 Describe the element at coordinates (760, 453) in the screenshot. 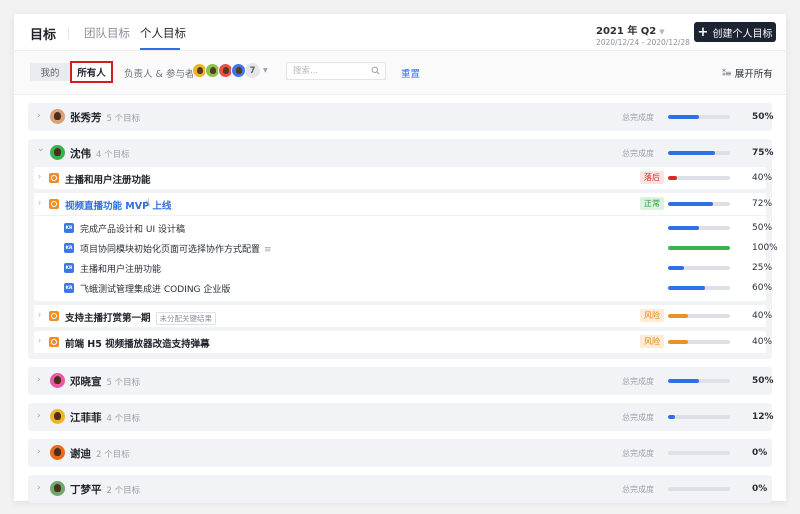

I see `progress-percent: 0%` at that location.